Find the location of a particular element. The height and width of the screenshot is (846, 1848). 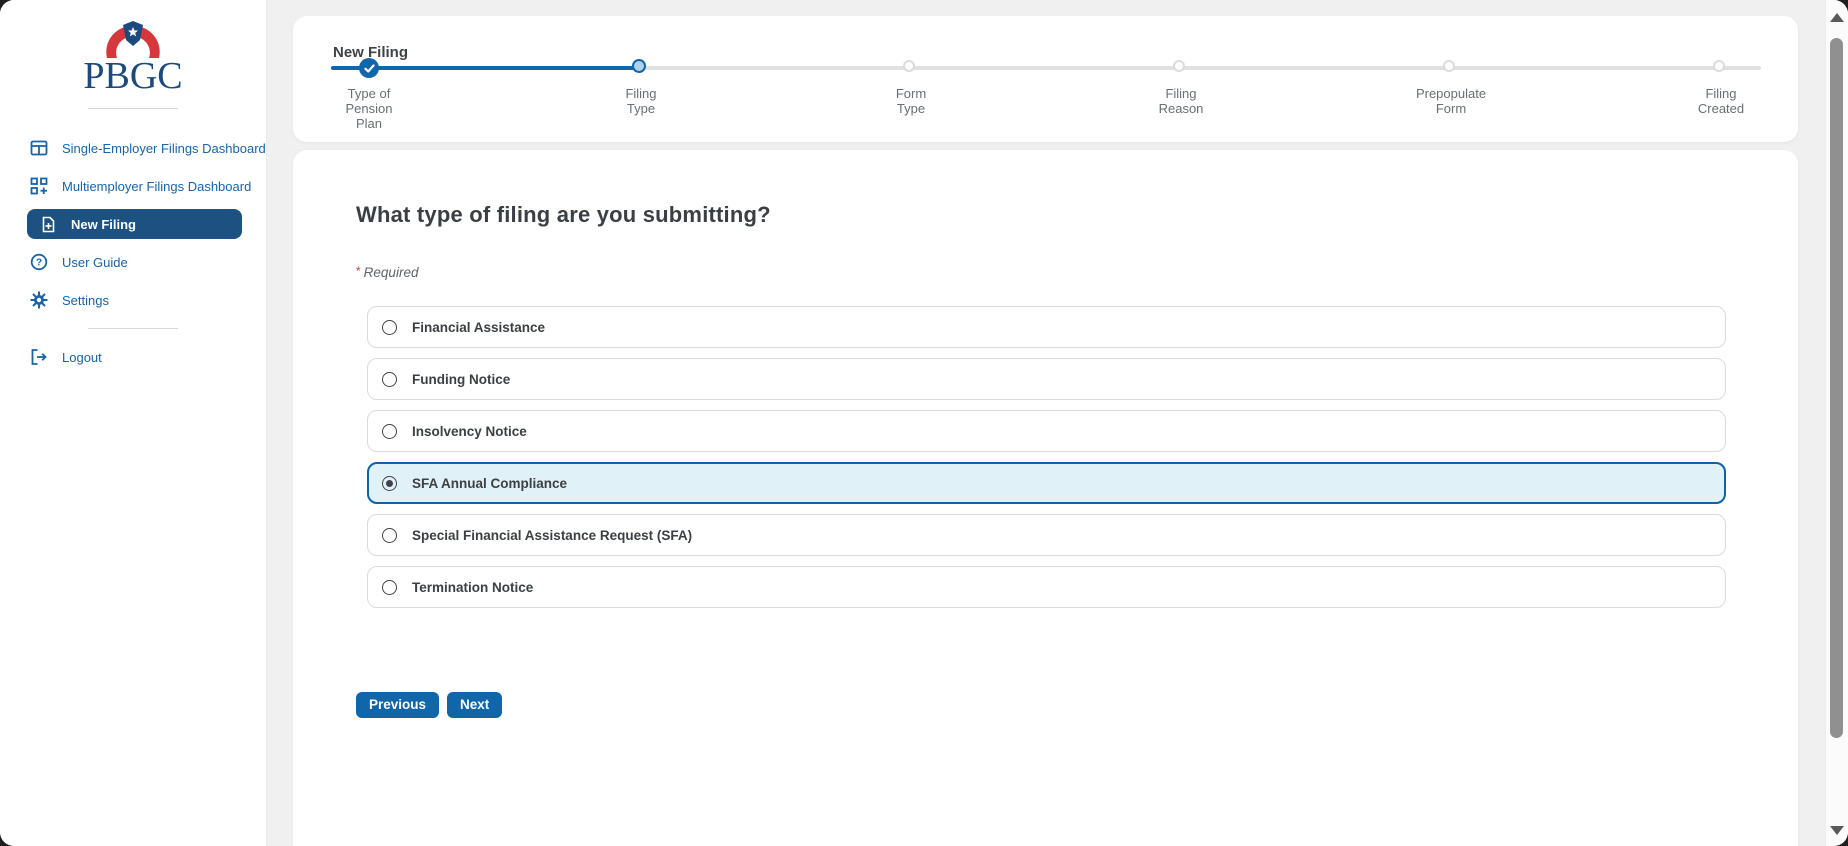

sidebar-item-multiemployer-dashboard: Multiemployer Filings Dashboard is located at coordinates (133, 186).